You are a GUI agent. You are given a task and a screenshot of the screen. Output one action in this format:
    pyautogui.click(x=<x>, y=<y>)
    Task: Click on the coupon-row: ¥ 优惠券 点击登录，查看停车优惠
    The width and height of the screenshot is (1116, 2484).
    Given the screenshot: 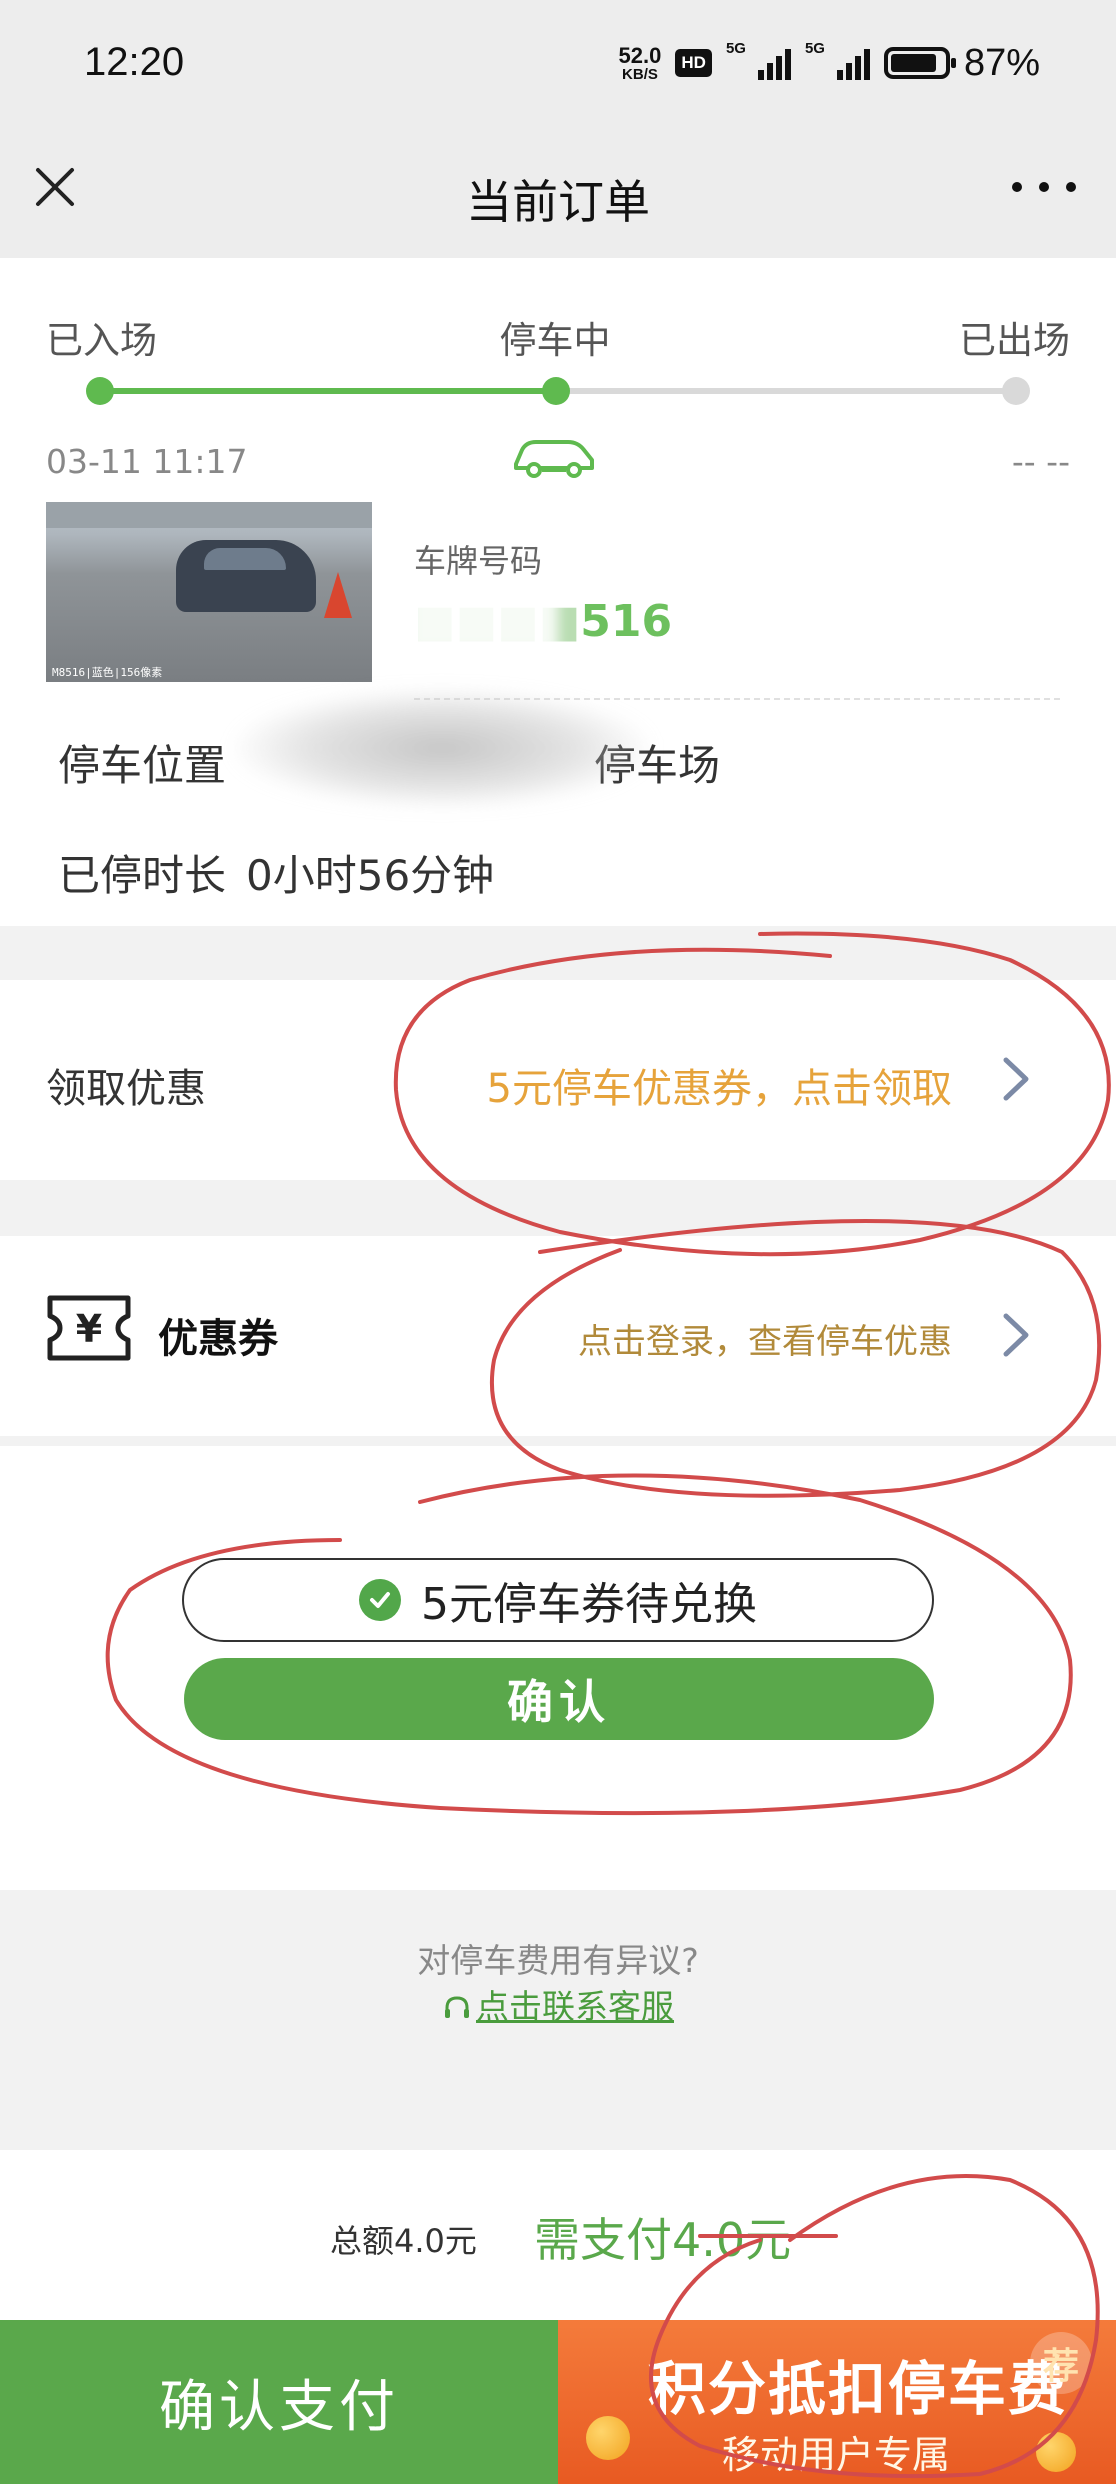 What is the action you would take?
    pyautogui.click(x=558, y=1336)
    